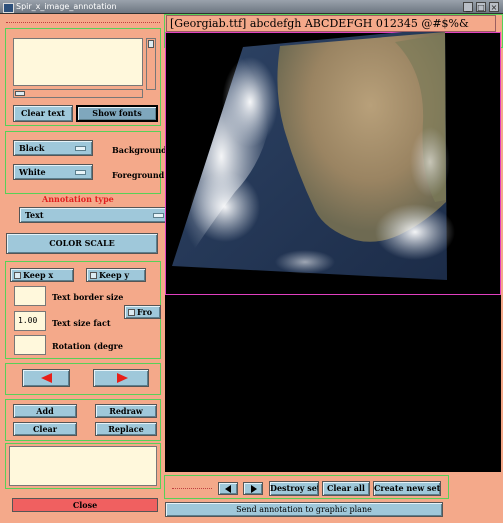  I want to click on foreground-label: Foreground, so click(138, 175).